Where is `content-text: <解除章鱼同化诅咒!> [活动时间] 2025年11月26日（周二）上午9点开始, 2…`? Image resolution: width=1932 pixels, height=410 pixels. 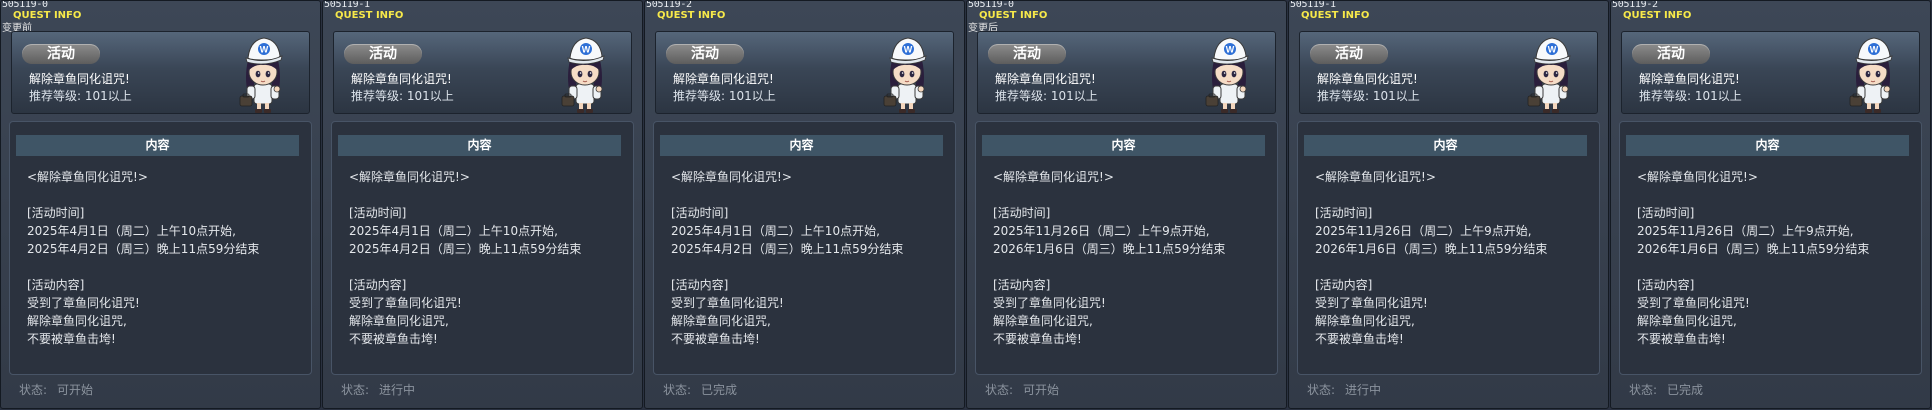 content-text: <解除章鱼同化诅咒!> [活动时间] 2025年11月26日（周二）上午9点开始, 2… is located at coordinates (1772, 258).